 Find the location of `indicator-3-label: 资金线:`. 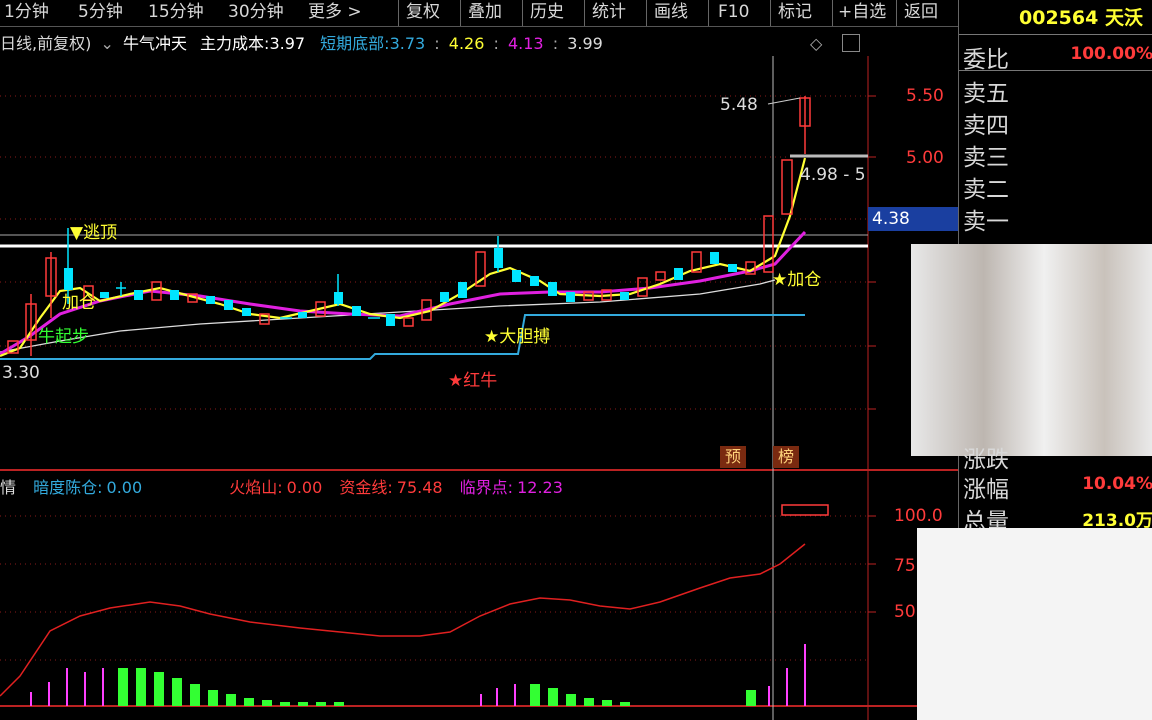

indicator-3-label: 资金线: is located at coordinates (366, 487).